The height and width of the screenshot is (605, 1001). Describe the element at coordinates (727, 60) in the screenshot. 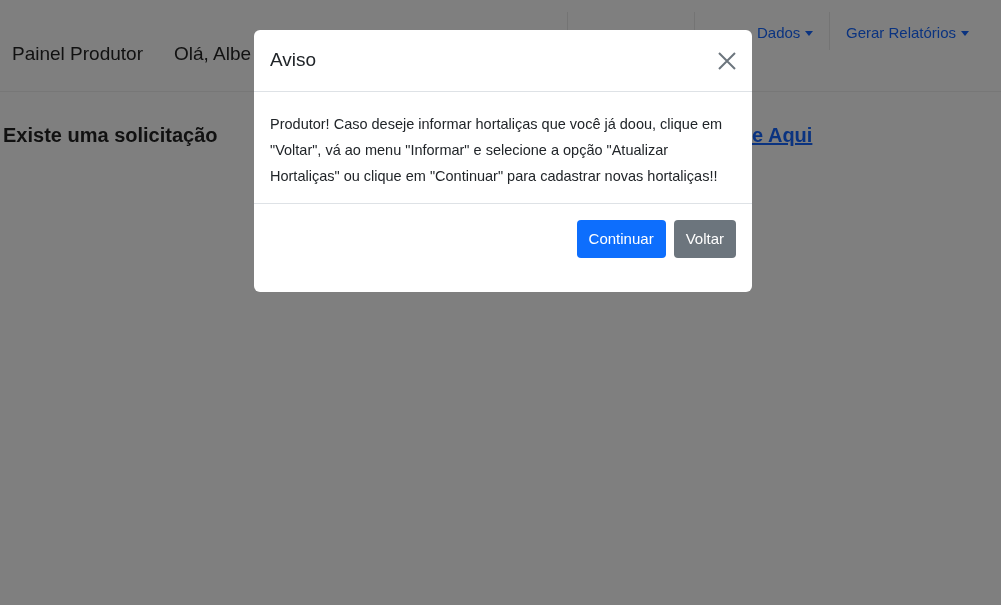

I see `close-icon` at that location.